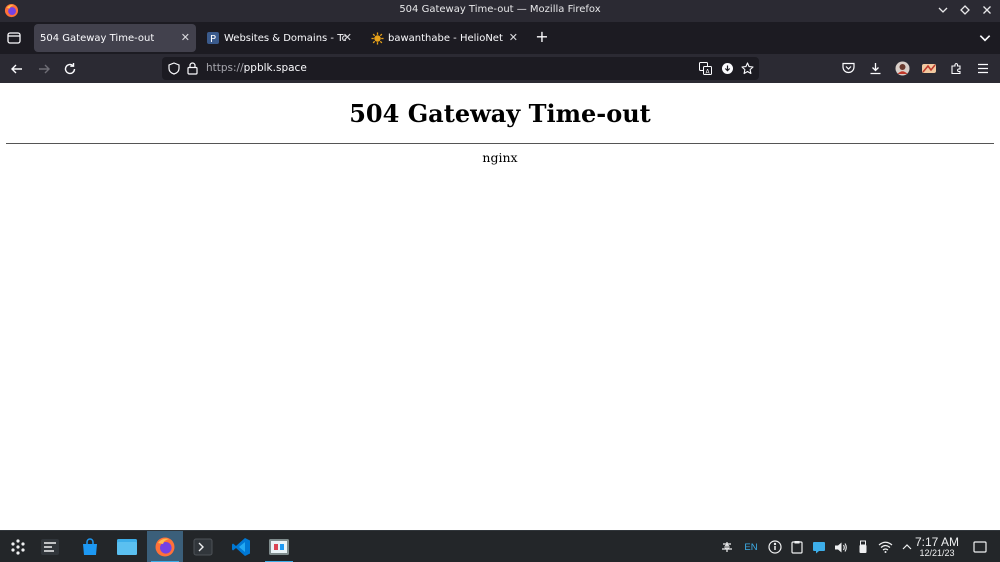 This screenshot has width=1000, height=562. I want to click on reload-icon, so click(70, 69).